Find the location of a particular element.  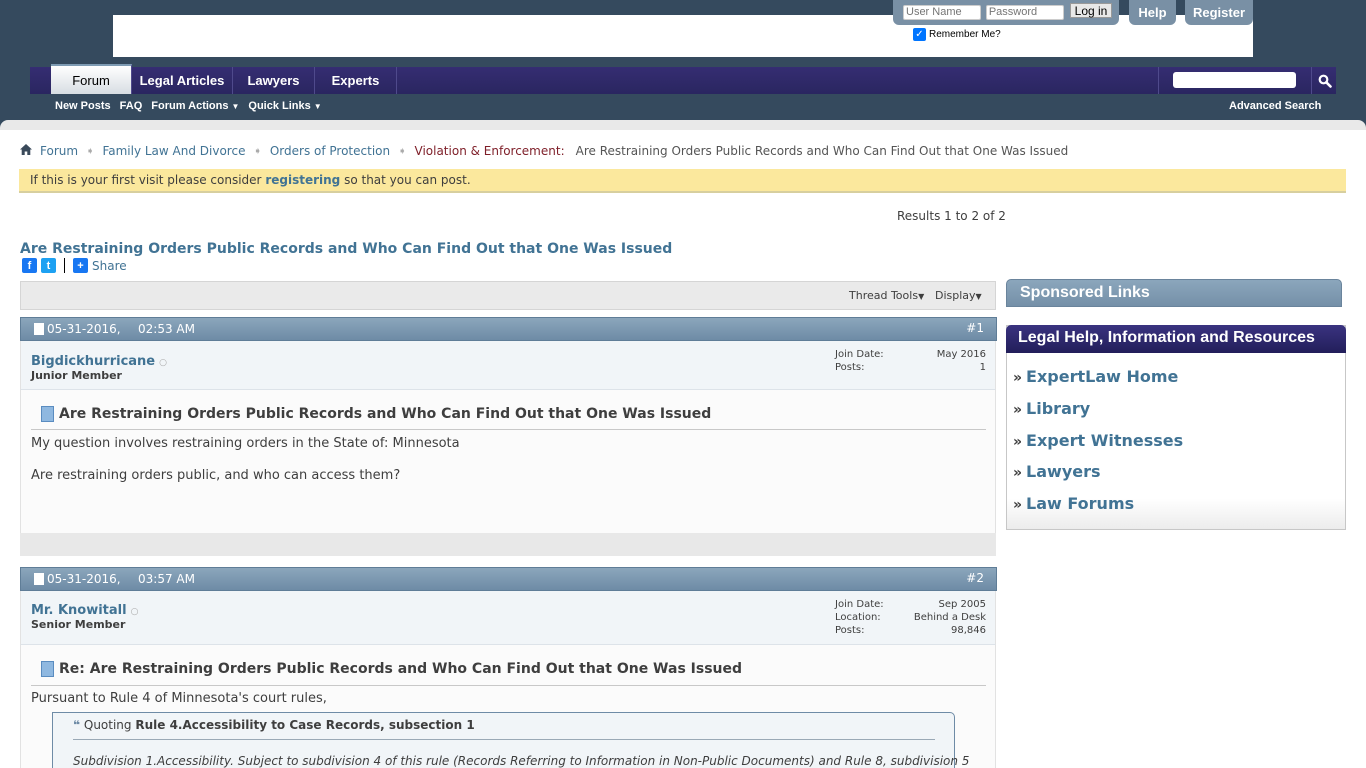

login-button: Log in is located at coordinates (1091, 10).